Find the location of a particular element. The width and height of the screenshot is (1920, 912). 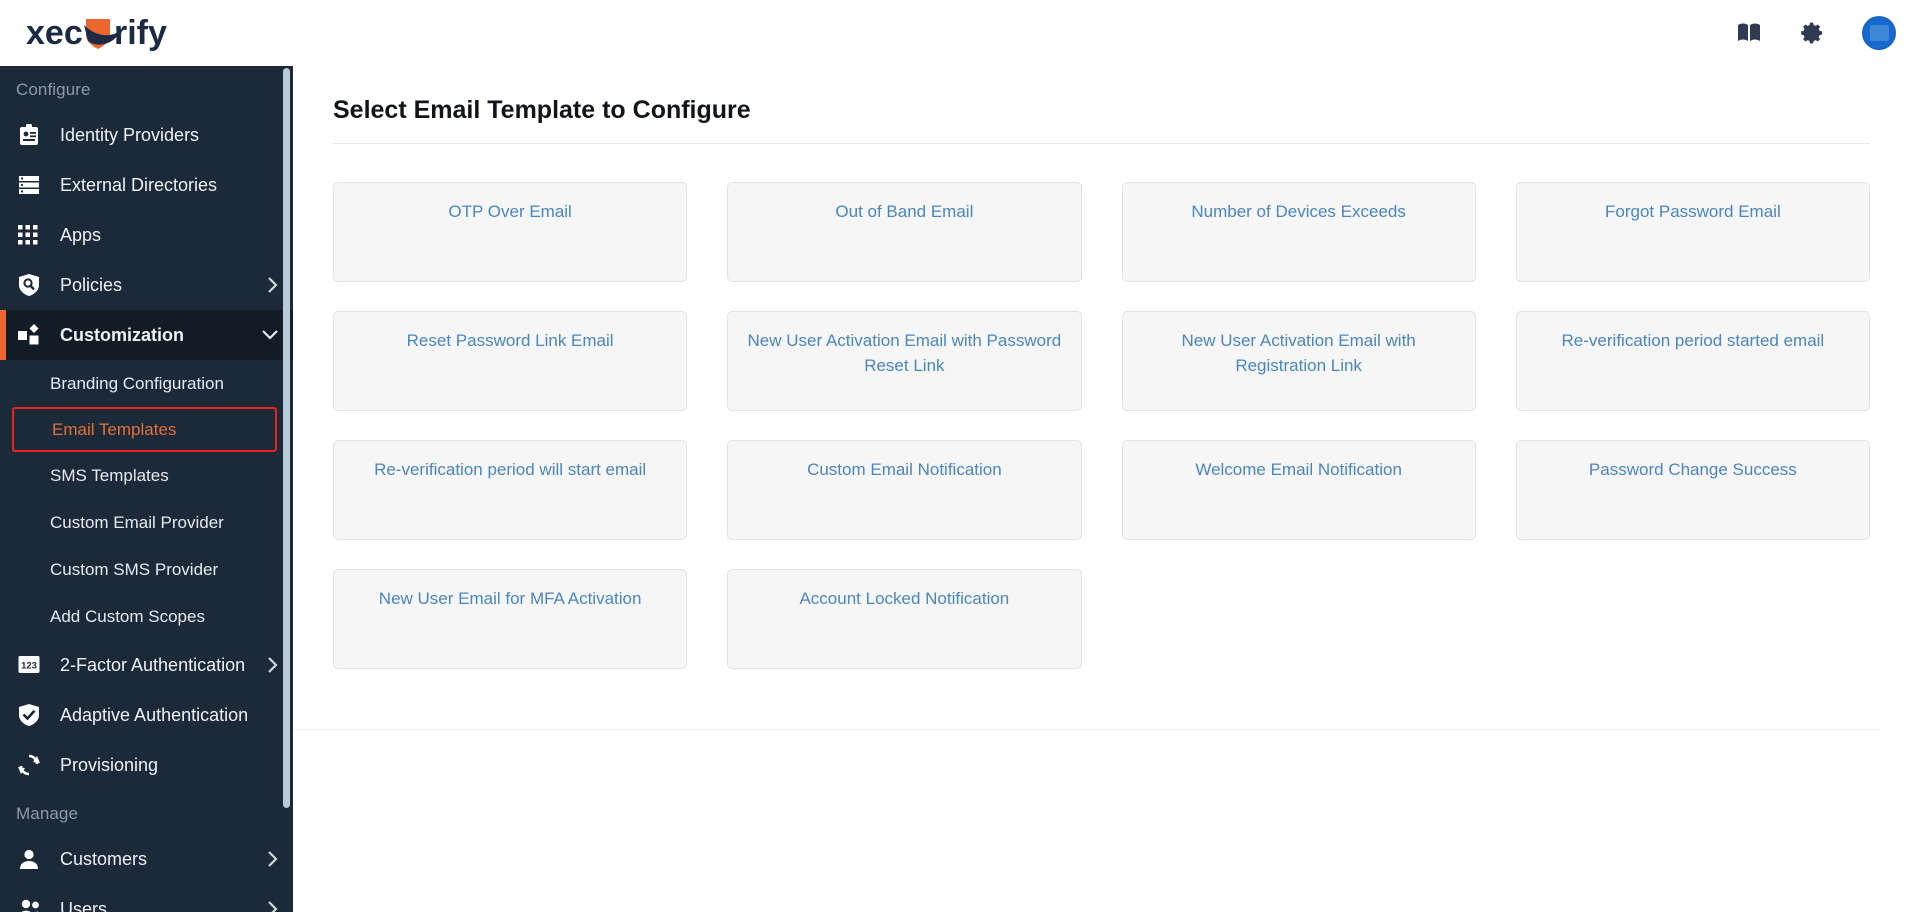

sidebar-subitem-label: Email Templates is located at coordinates (114, 429).